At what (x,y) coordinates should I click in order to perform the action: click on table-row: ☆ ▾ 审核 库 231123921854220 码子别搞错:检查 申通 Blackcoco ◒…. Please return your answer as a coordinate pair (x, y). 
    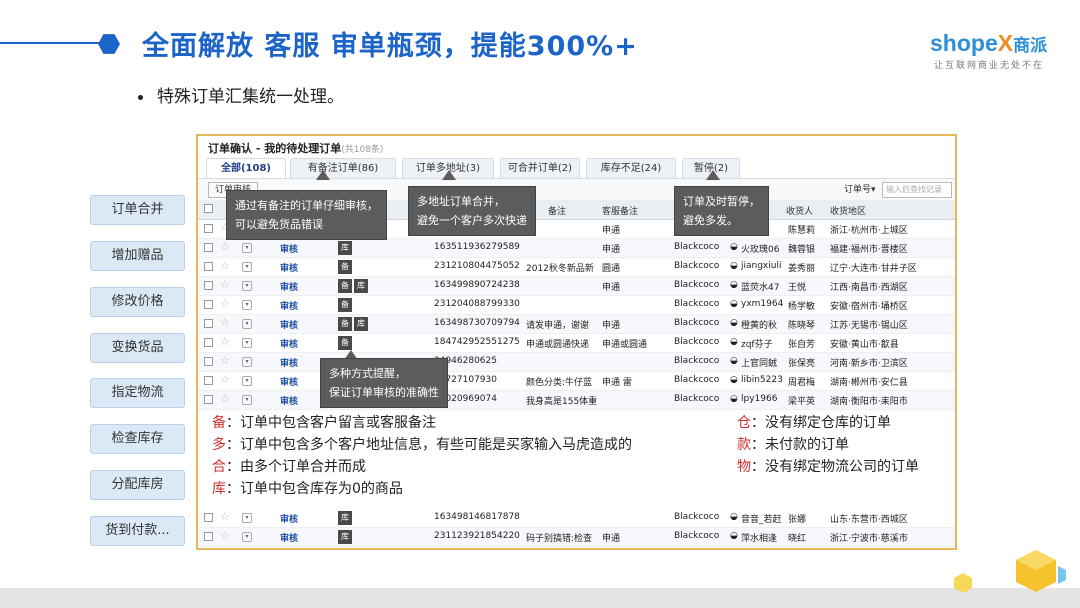
    Looking at the image, I should click on (576, 537).